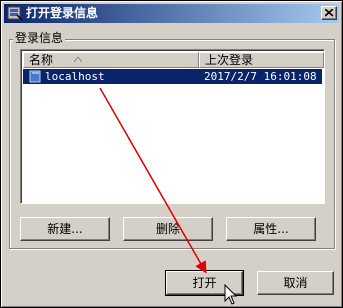 This screenshot has height=308, width=343. Describe the element at coordinates (260, 76) in the screenshot. I see `item-last-login: 2017/2/7 16:01:08` at that location.